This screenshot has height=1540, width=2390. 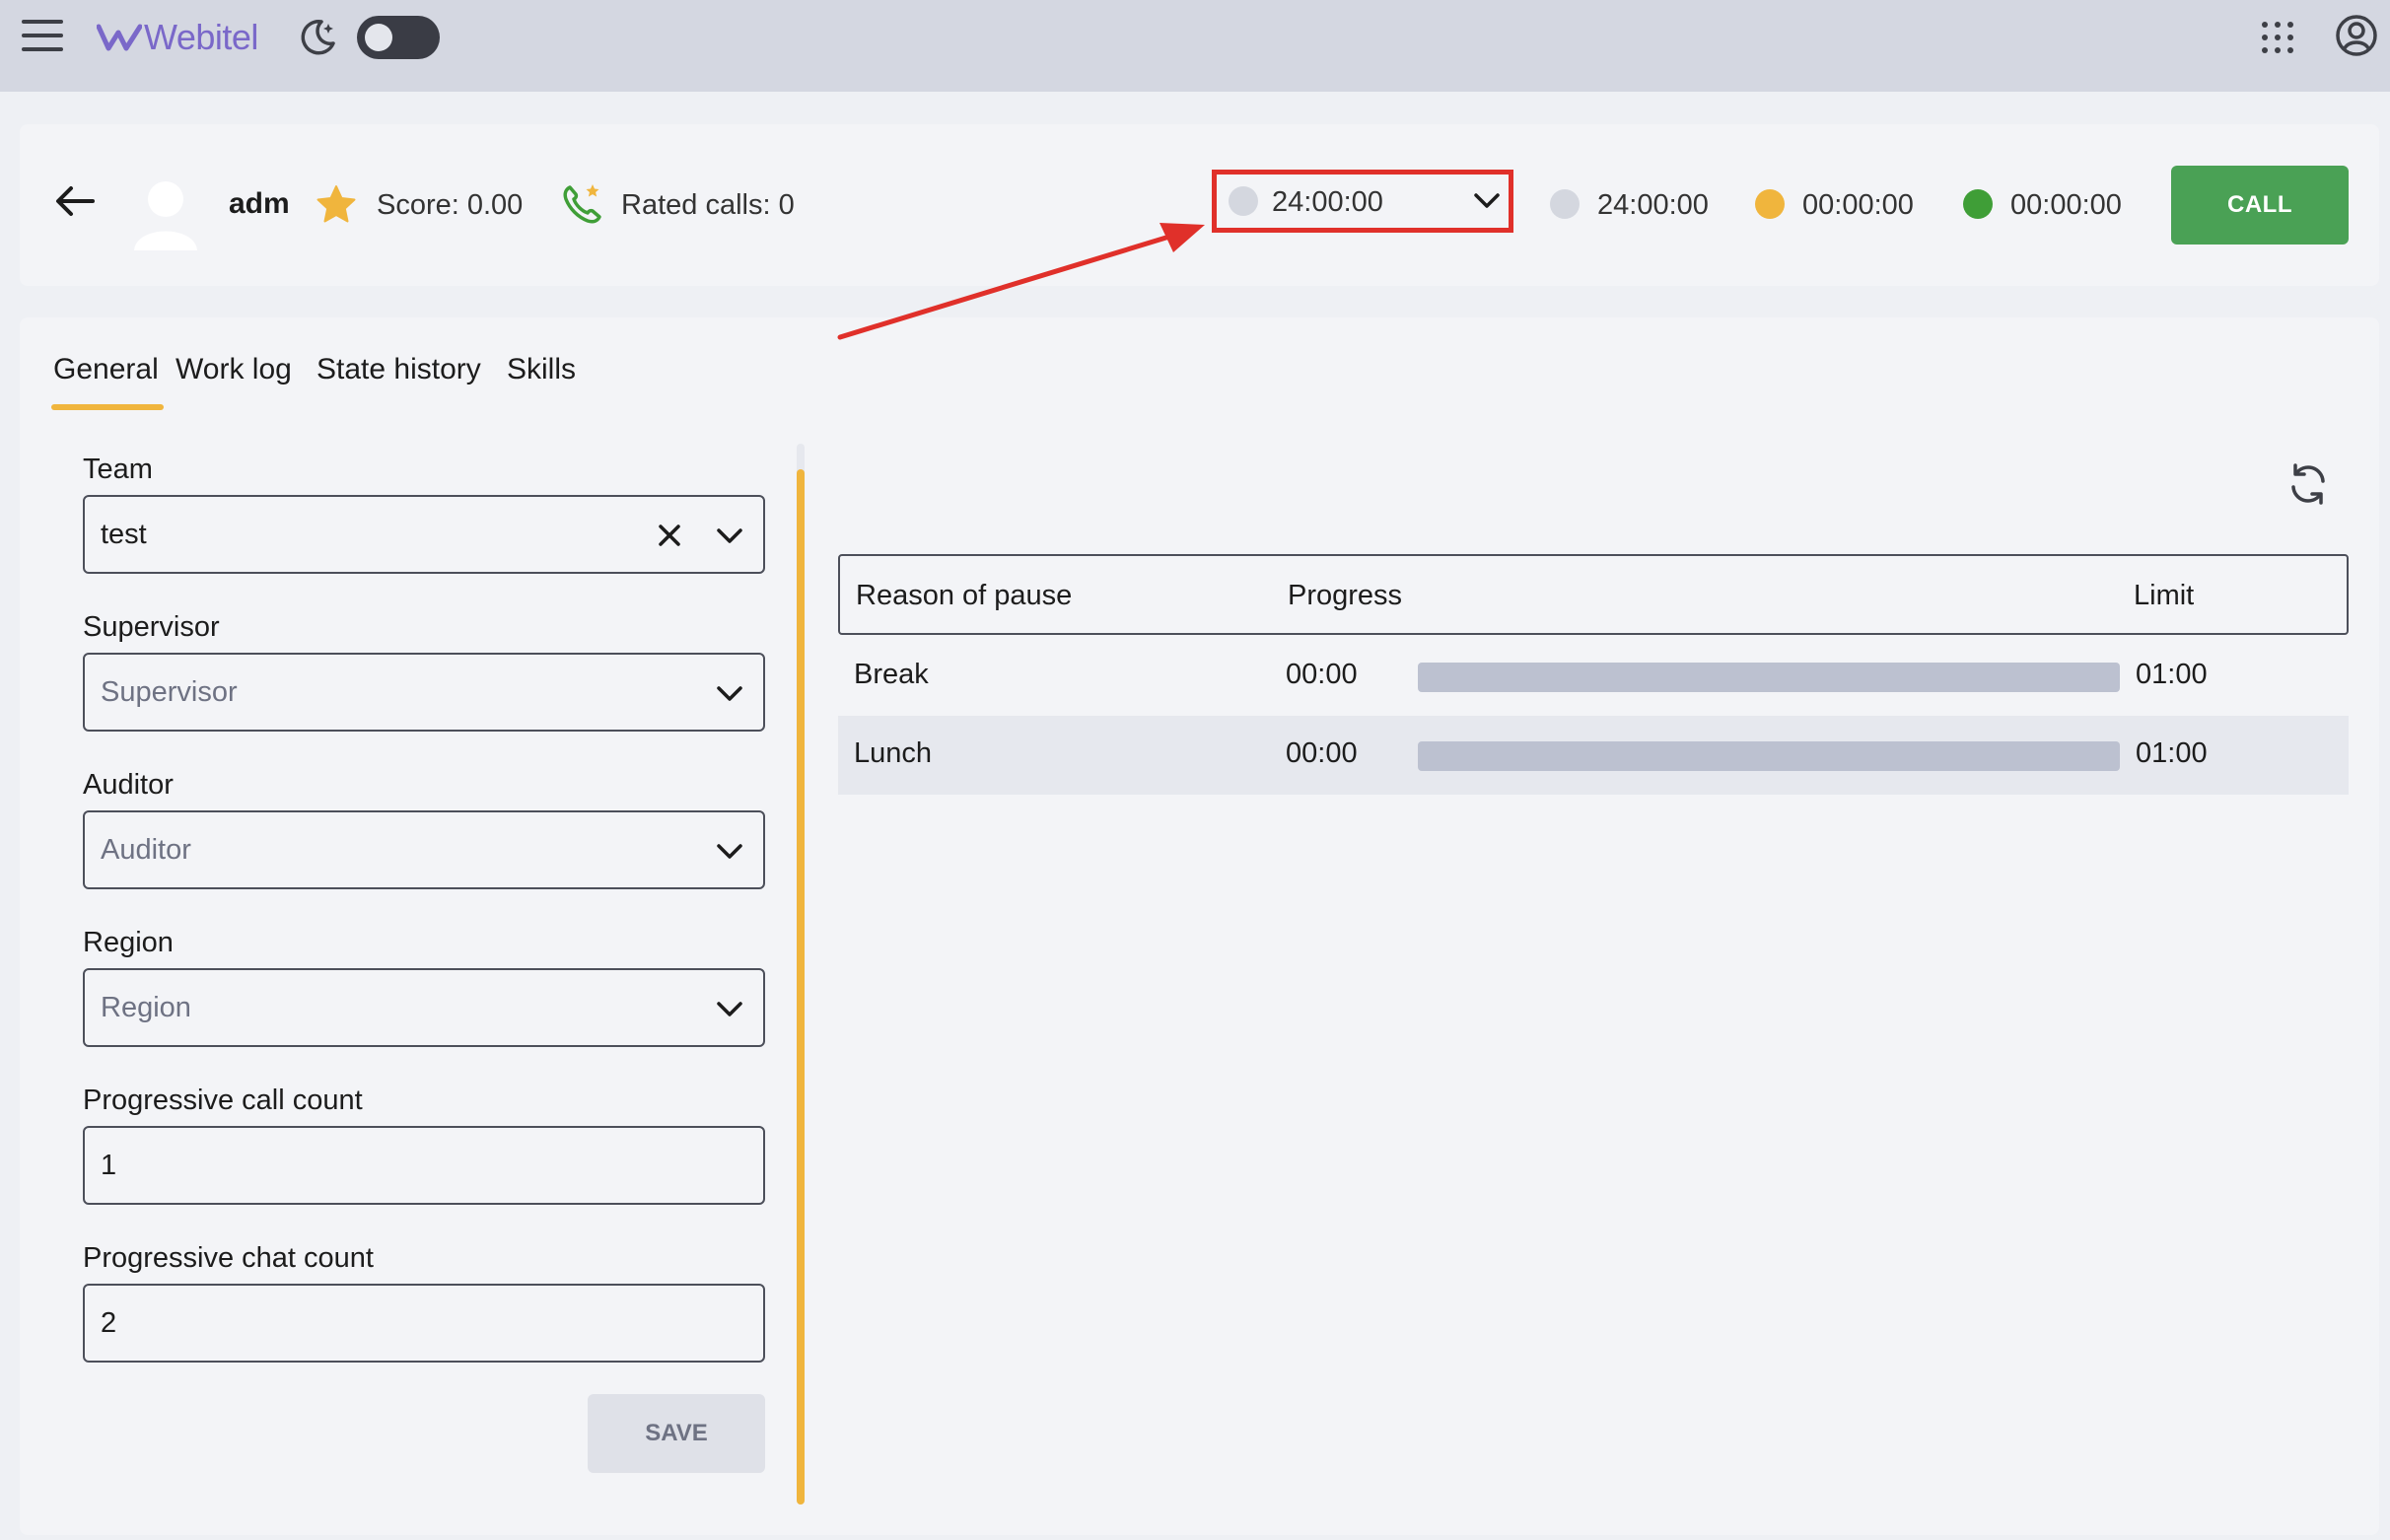 What do you see at coordinates (893, 753) in the screenshot?
I see `reason-cell: Lunch` at bounding box center [893, 753].